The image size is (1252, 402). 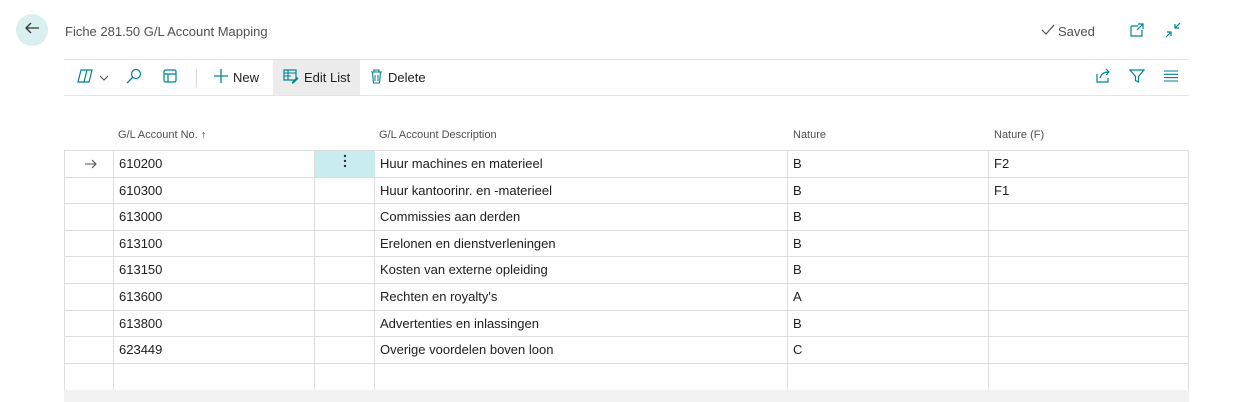 I want to click on cell-description: Kosten van externe opleiding, so click(x=581, y=270).